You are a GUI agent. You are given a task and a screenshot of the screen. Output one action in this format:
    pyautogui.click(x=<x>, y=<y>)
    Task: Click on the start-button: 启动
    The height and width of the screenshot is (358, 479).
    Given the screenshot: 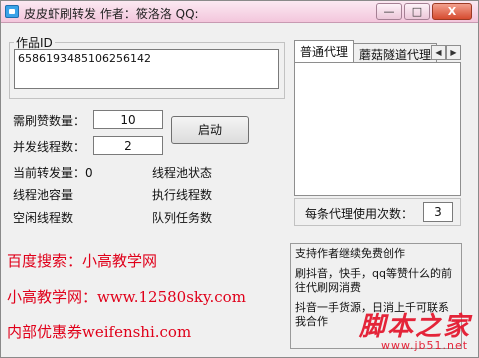 What is the action you would take?
    pyautogui.click(x=210, y=130)
    